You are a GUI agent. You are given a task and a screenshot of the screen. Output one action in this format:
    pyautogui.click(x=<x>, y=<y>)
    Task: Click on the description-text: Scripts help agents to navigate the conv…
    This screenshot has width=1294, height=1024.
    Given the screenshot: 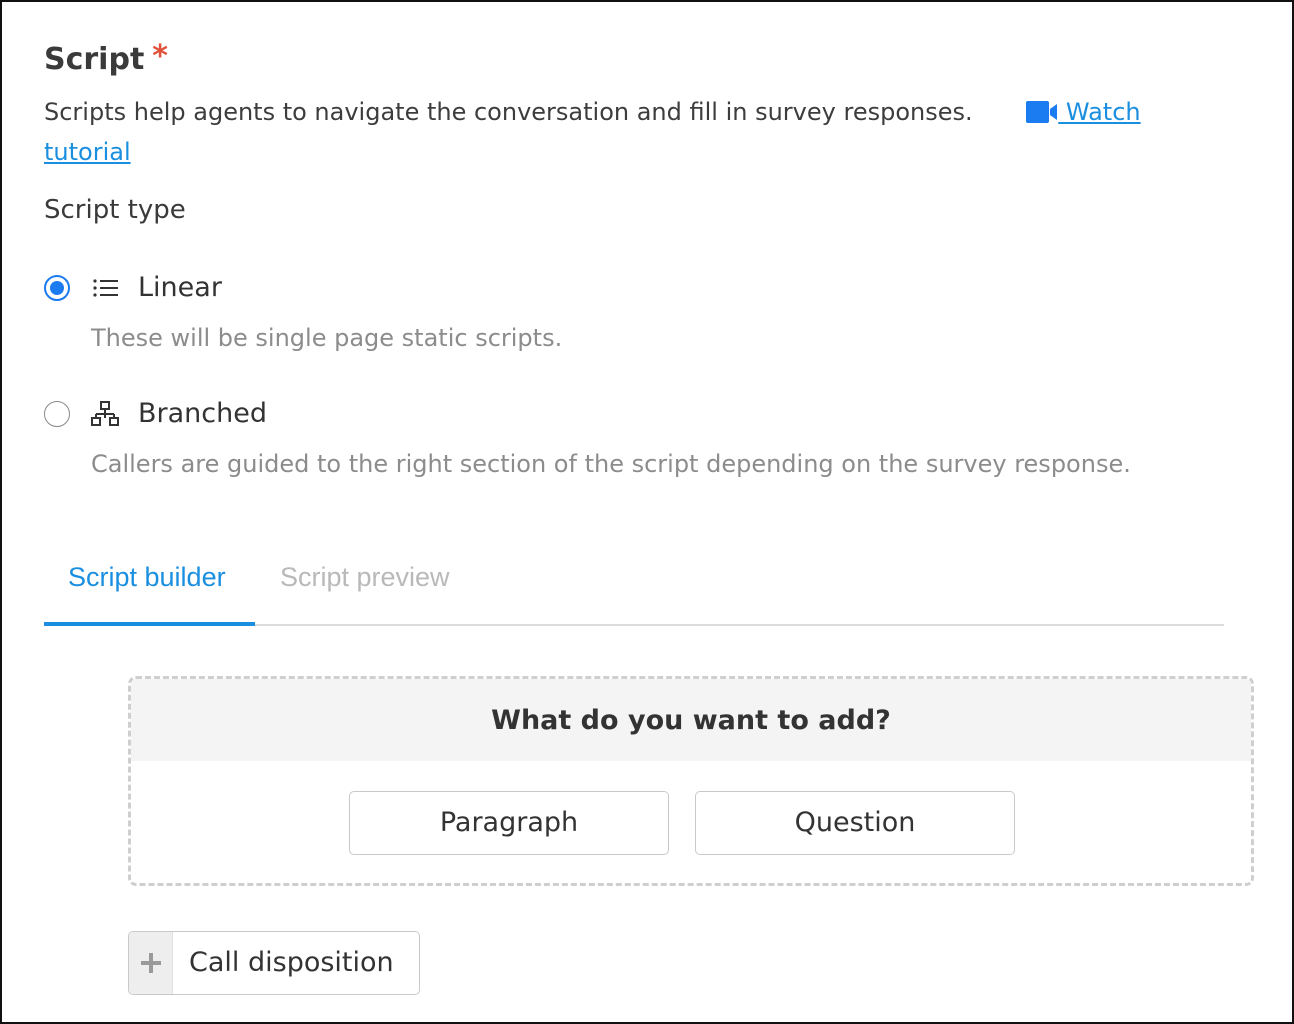 What is the action you would take?
    pyautogui.click(x=508, y=112)
    